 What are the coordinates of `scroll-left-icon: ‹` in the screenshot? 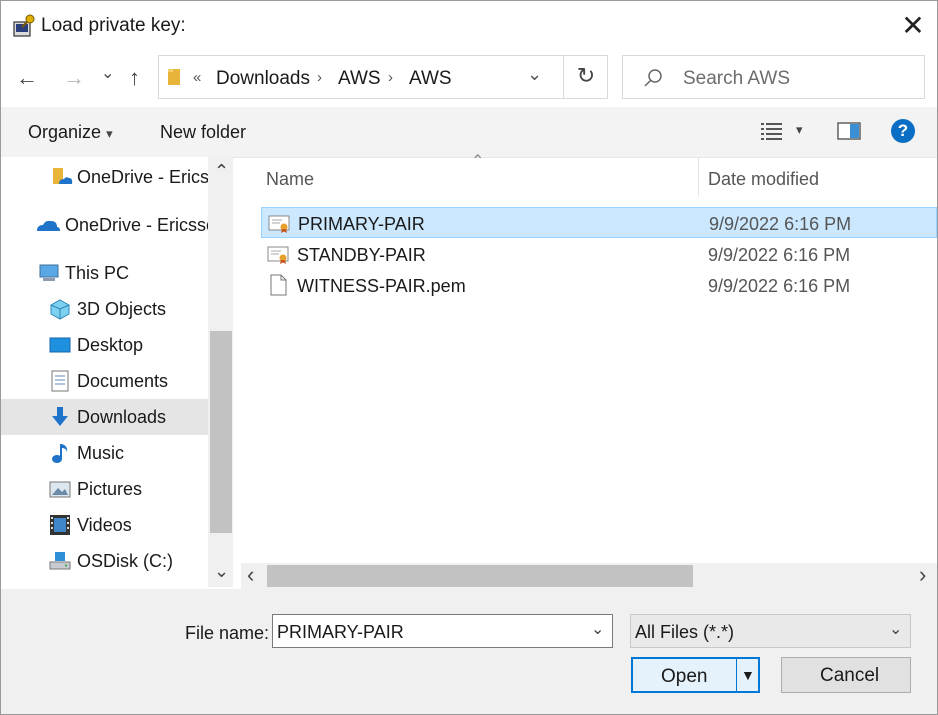 It's located at (250, 575).